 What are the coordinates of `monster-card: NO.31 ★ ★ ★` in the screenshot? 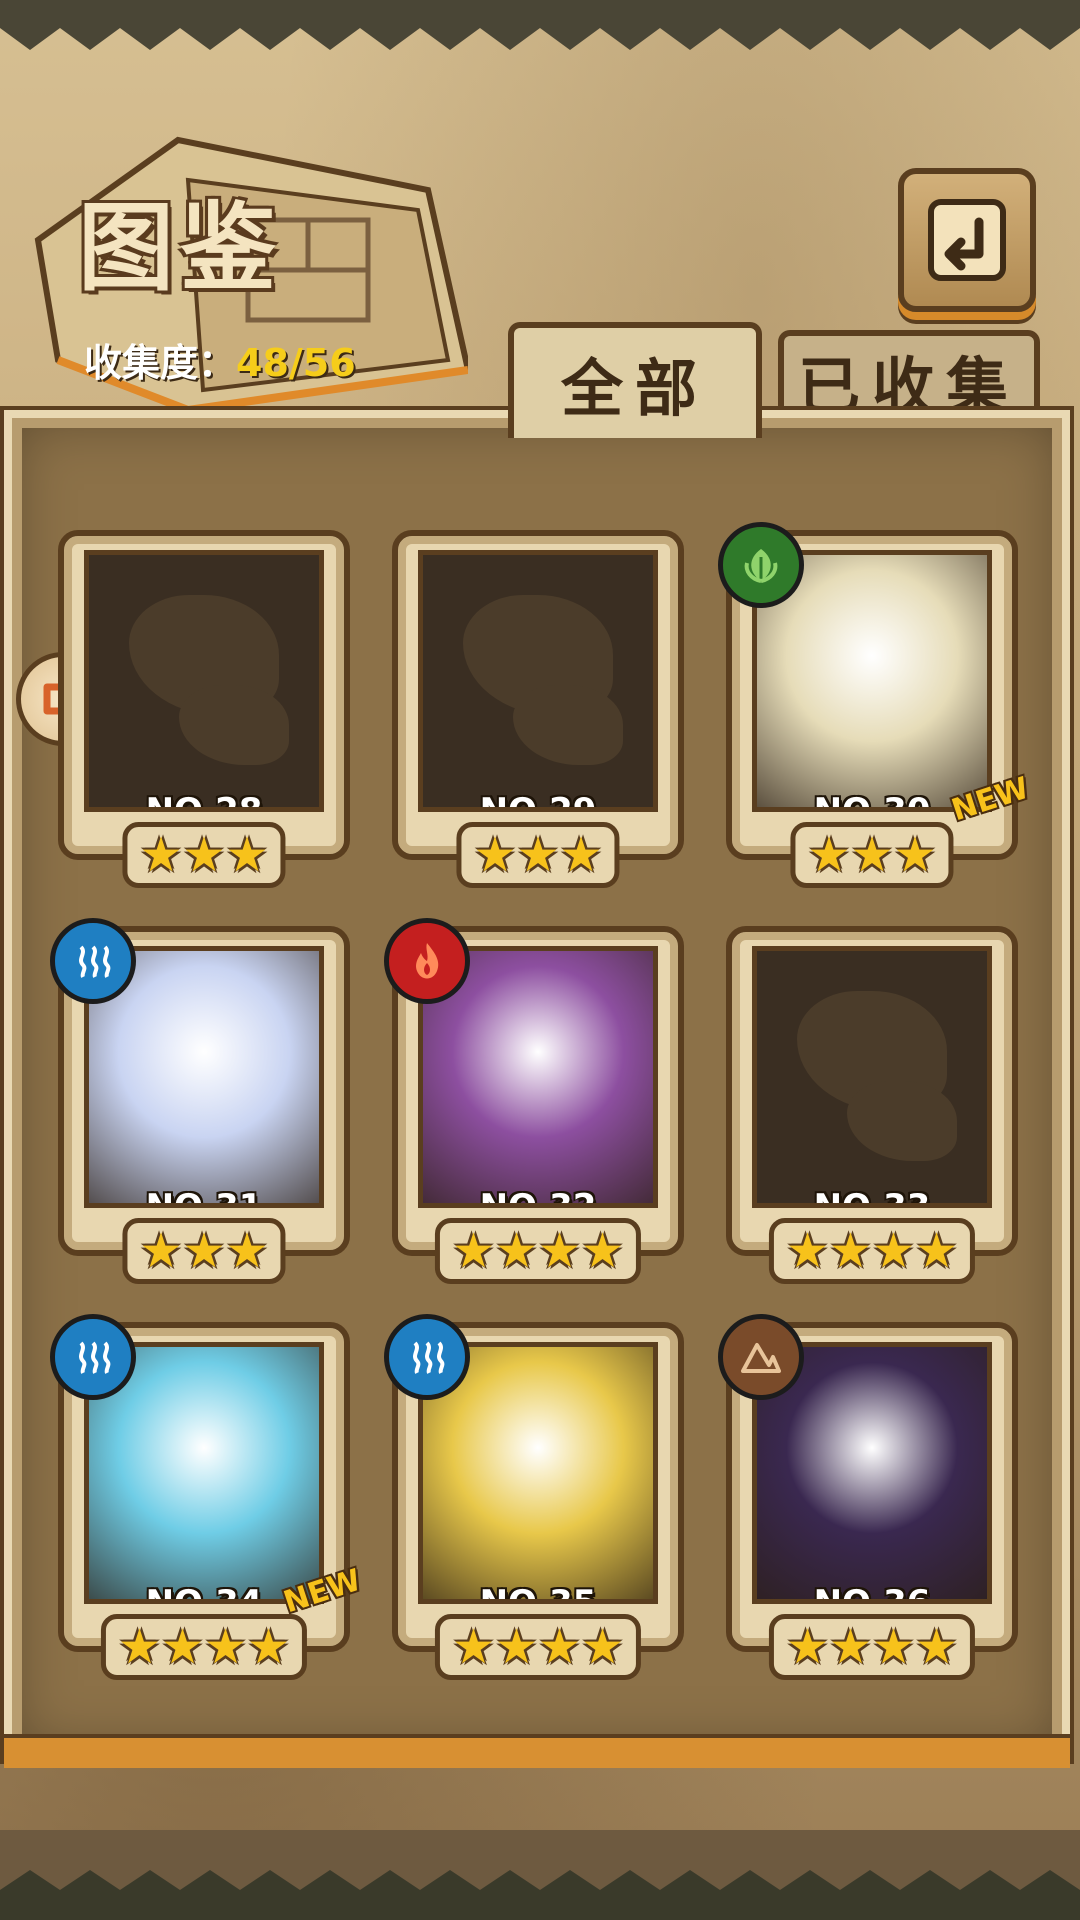 It's located at (200, 1101).